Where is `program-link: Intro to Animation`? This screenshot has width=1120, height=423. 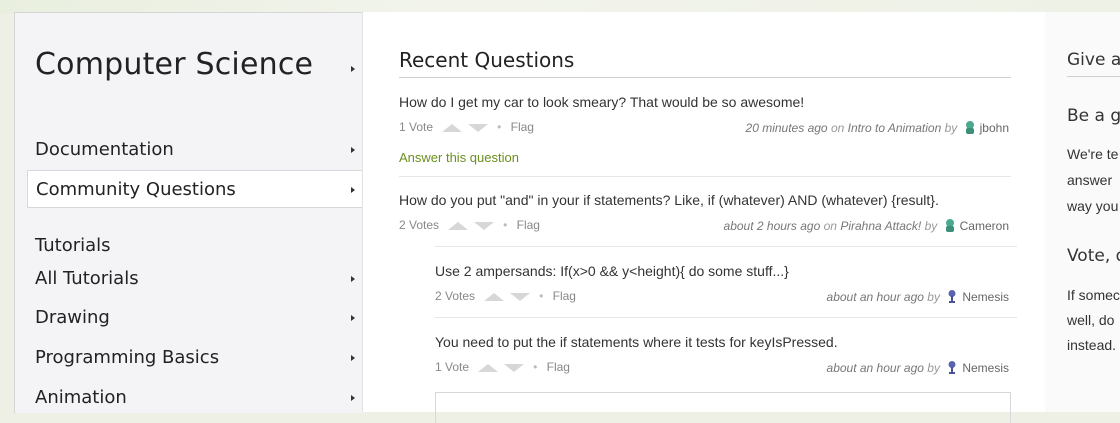 program-link: Intro to Animation is located at coordinates (895, 128).